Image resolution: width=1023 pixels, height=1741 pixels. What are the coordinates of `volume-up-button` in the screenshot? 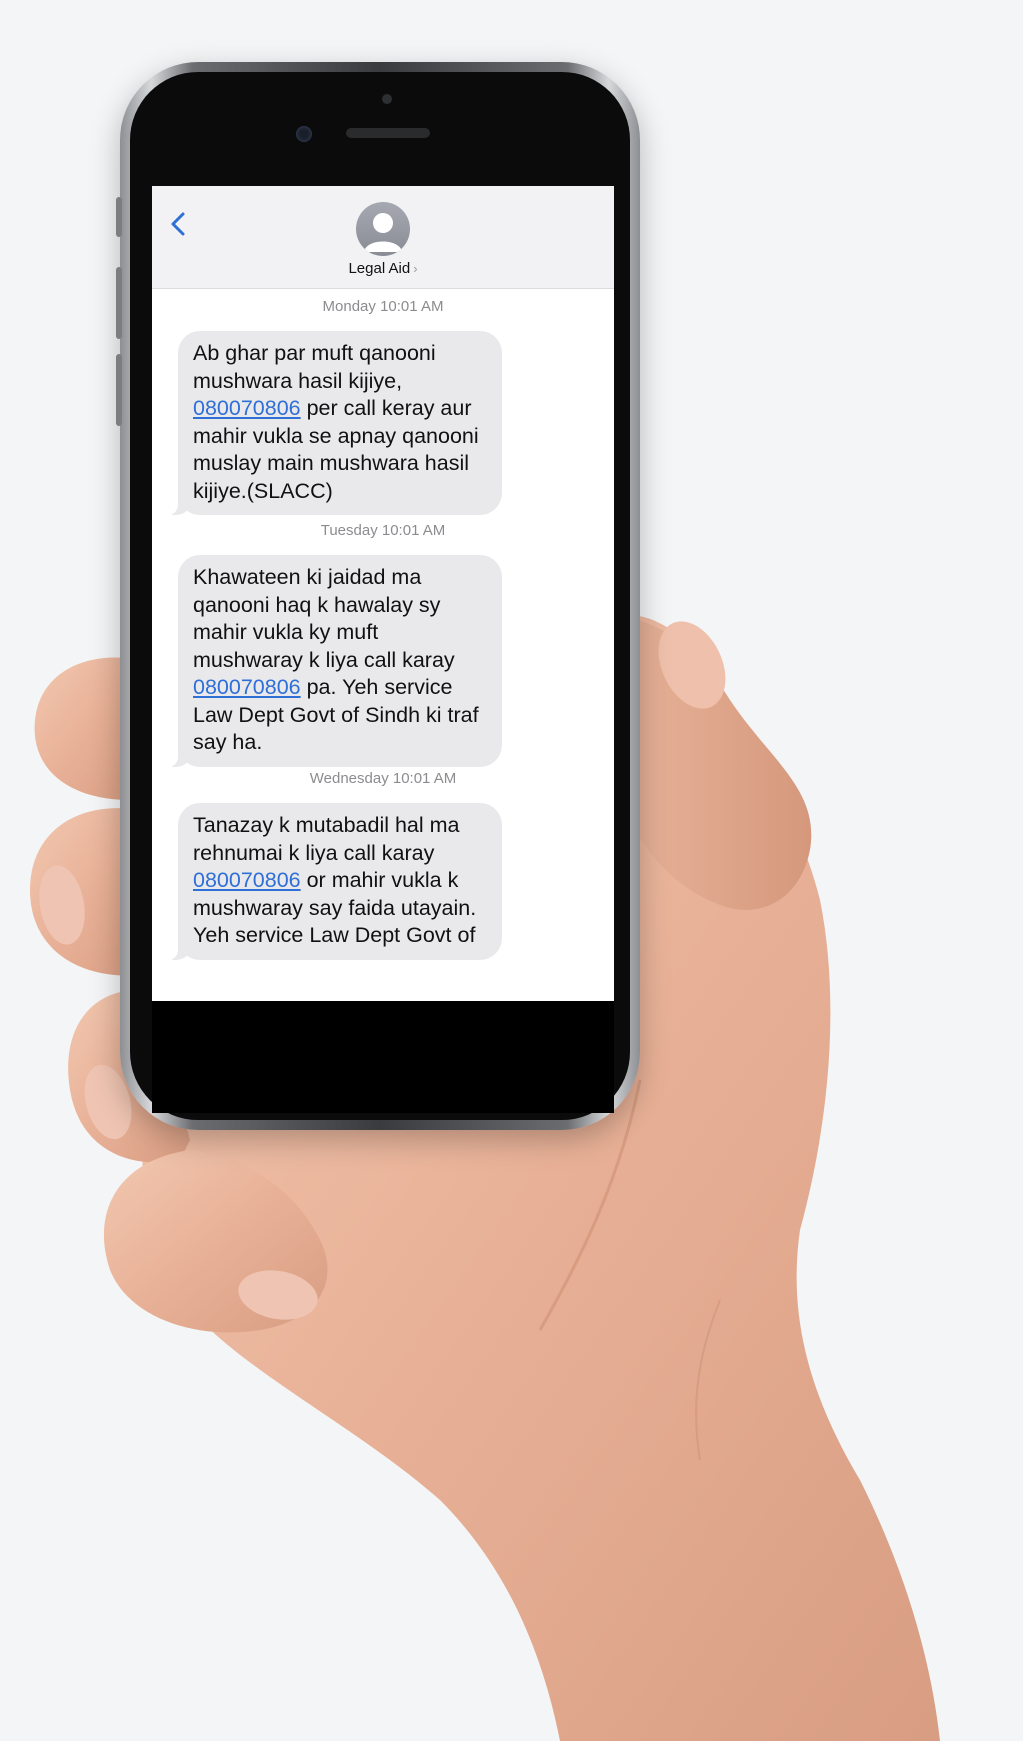 It's located at (119, 303).